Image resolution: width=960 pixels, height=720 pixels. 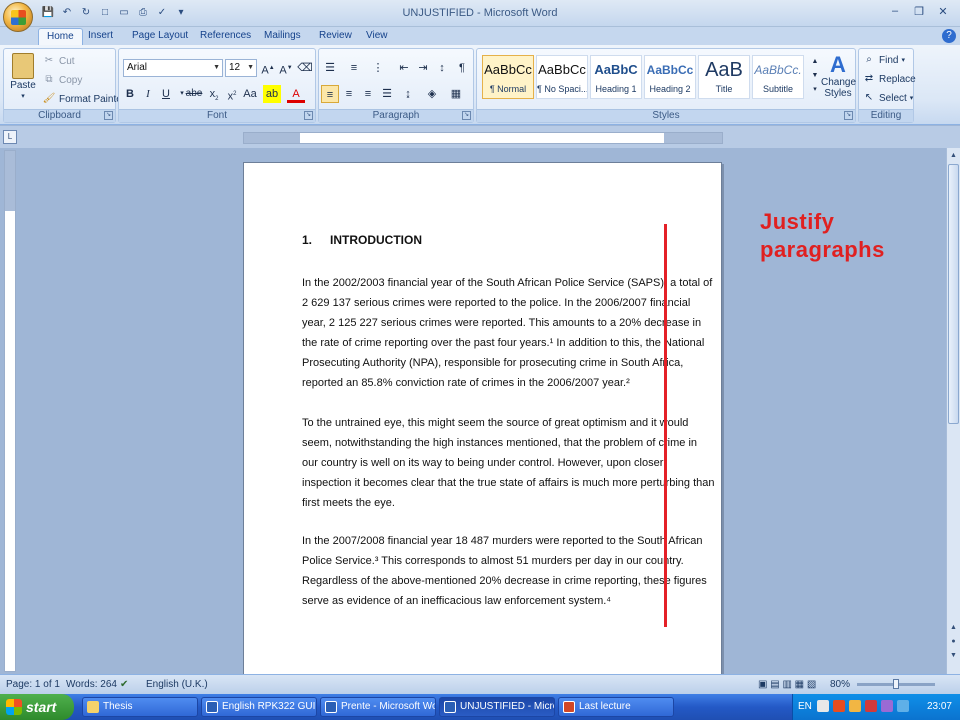 What do you see at coordinates (305, 68) in the screenshot?
I see `clear-formatting-icon: ⌫` at bounding box center [305, 68].